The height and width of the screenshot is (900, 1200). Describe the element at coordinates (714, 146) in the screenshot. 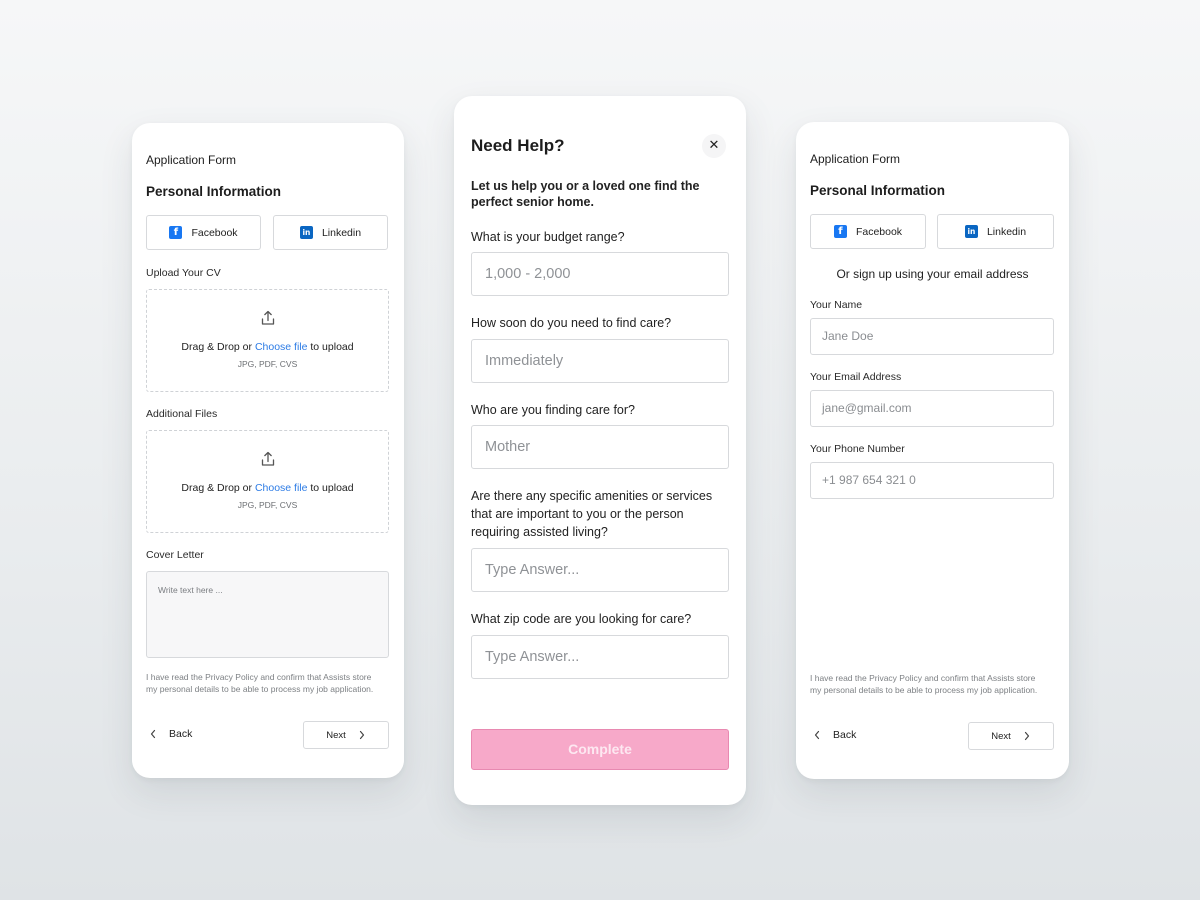

I see `close-icon: ✕` at that location.